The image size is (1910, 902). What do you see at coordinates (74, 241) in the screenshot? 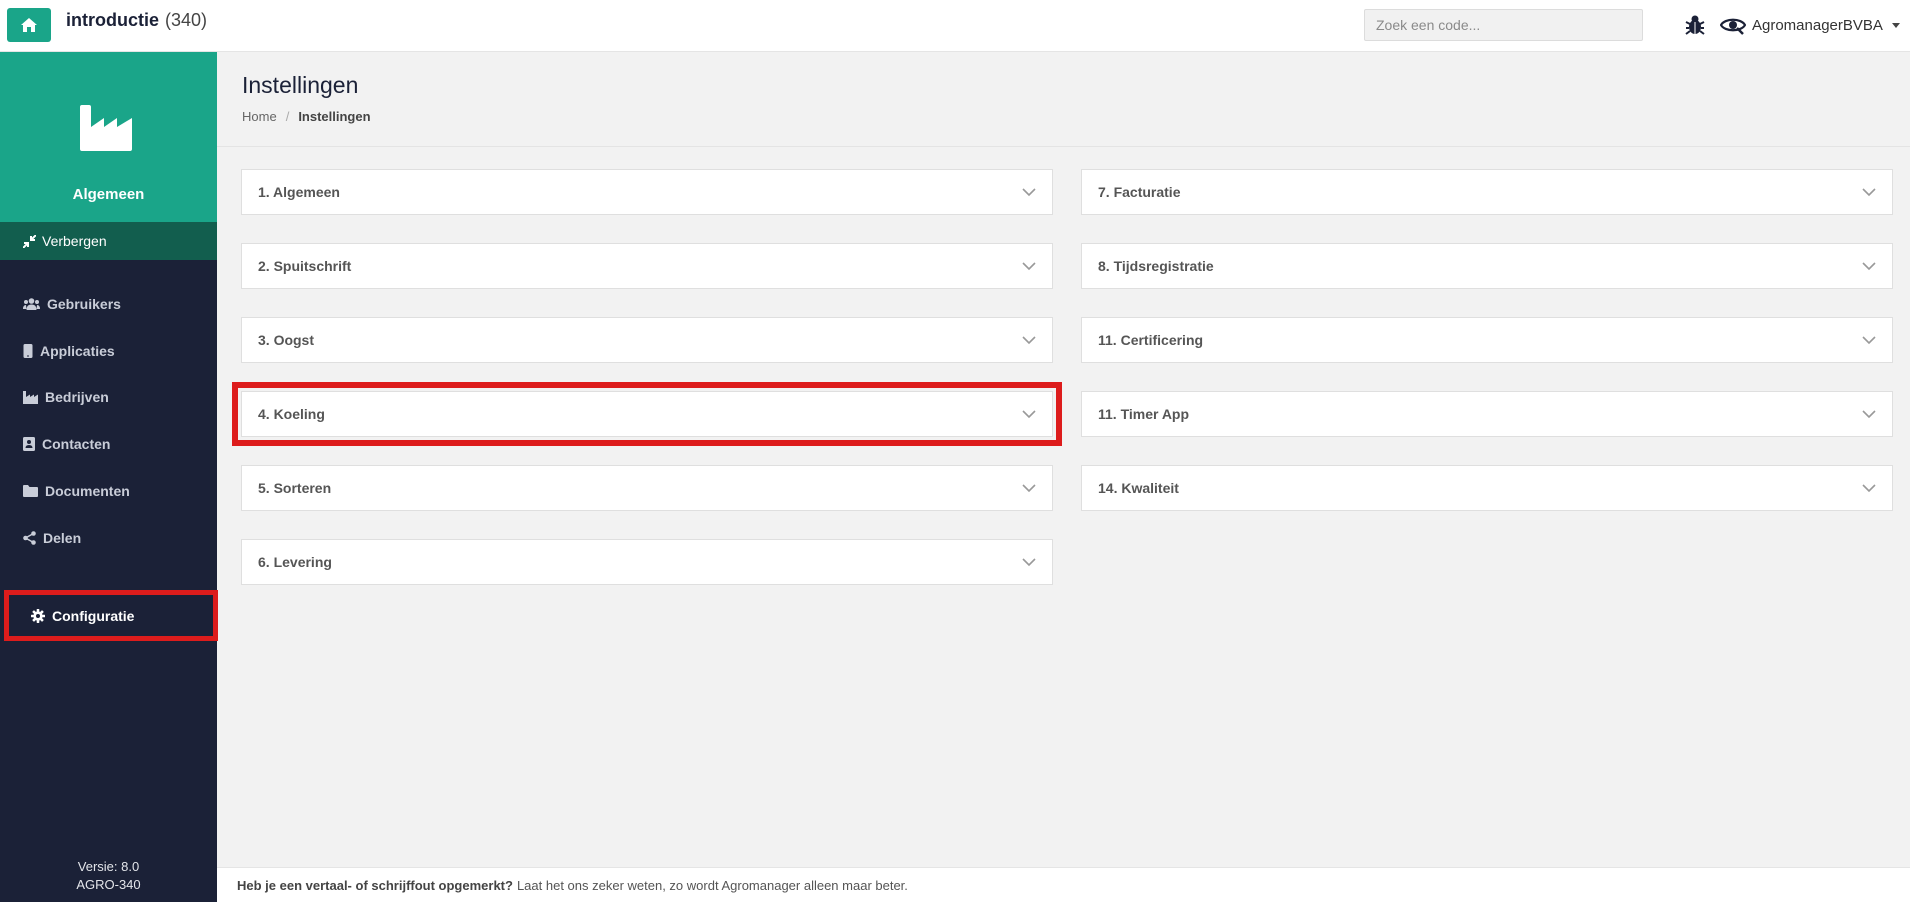
I see `hide-label: Verbergen` at bounding box center [74, 241].